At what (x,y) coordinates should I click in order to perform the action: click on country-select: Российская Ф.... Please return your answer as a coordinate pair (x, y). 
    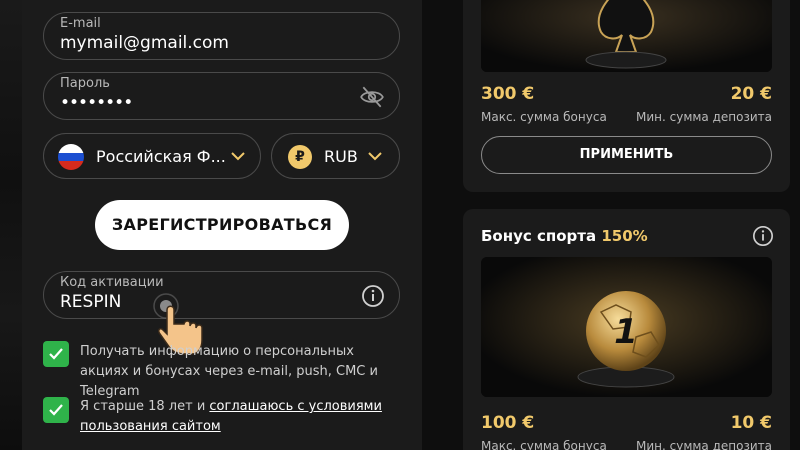
    Looking at the image, I should click on (152, 156).